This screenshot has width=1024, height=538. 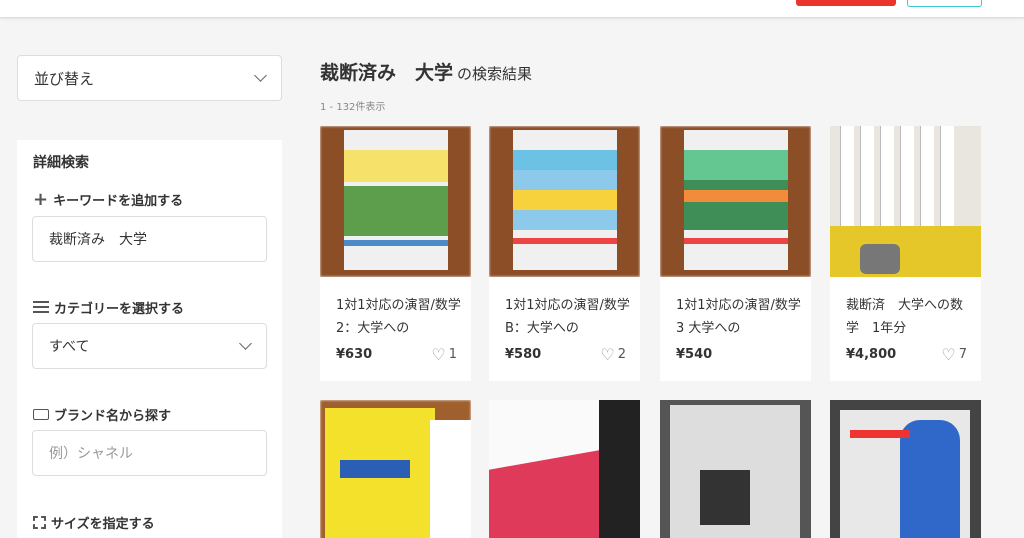 I want to click on item-name: 裁断済 大学への数学 1年分, so click(x=905, y=317).